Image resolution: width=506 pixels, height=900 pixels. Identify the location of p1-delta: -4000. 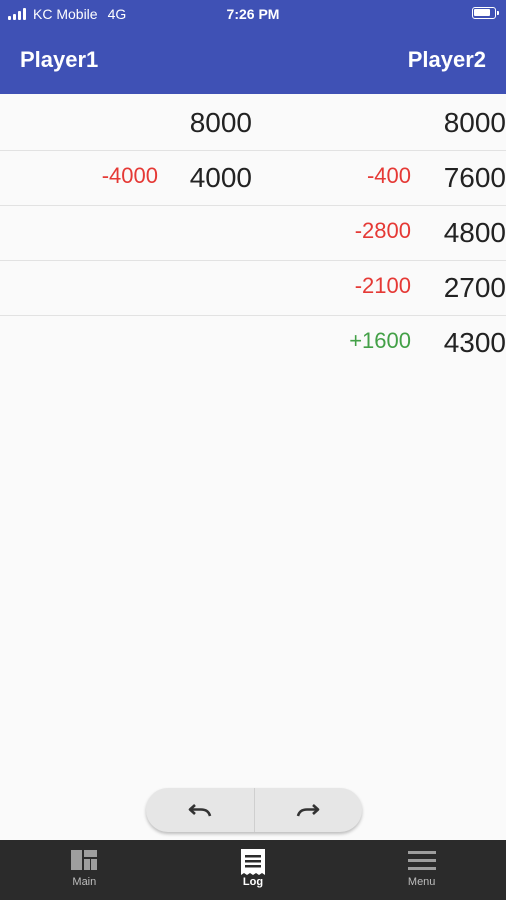
(129, 175).